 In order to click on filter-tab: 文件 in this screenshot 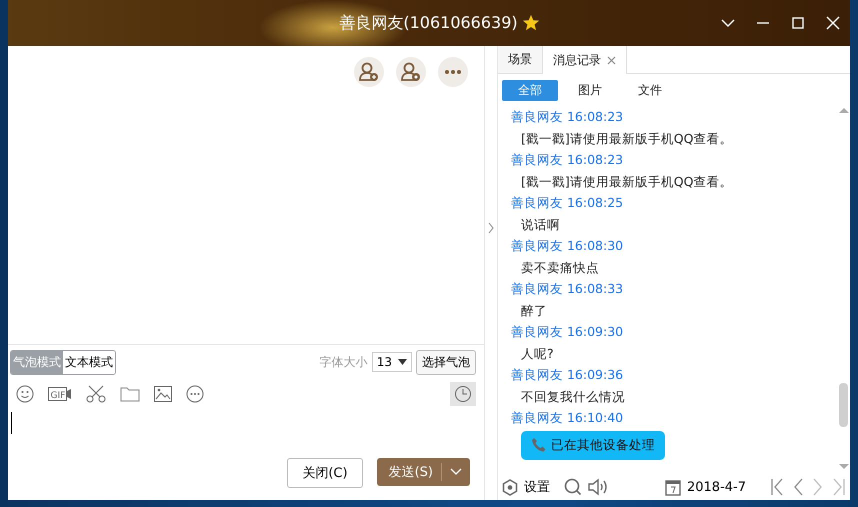, I will do `click(650, 90)`.